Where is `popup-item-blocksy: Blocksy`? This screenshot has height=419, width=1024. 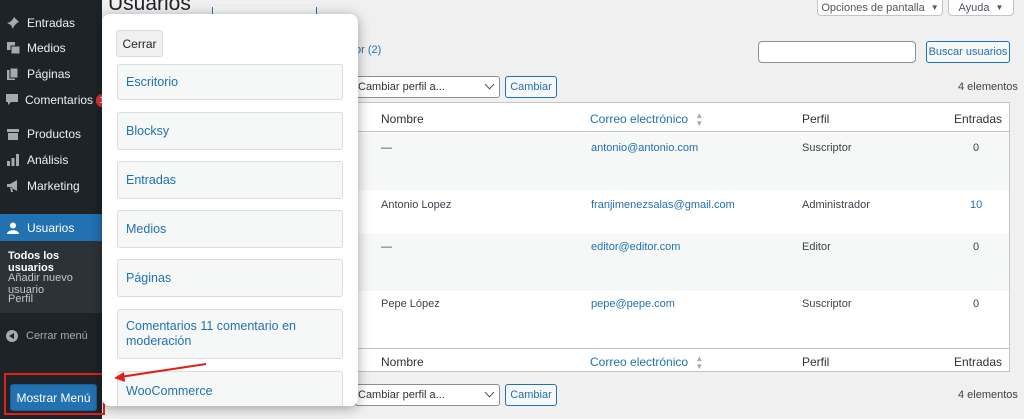 popup-item-blocksy: Blocksy is located at coordinates (230, 131).